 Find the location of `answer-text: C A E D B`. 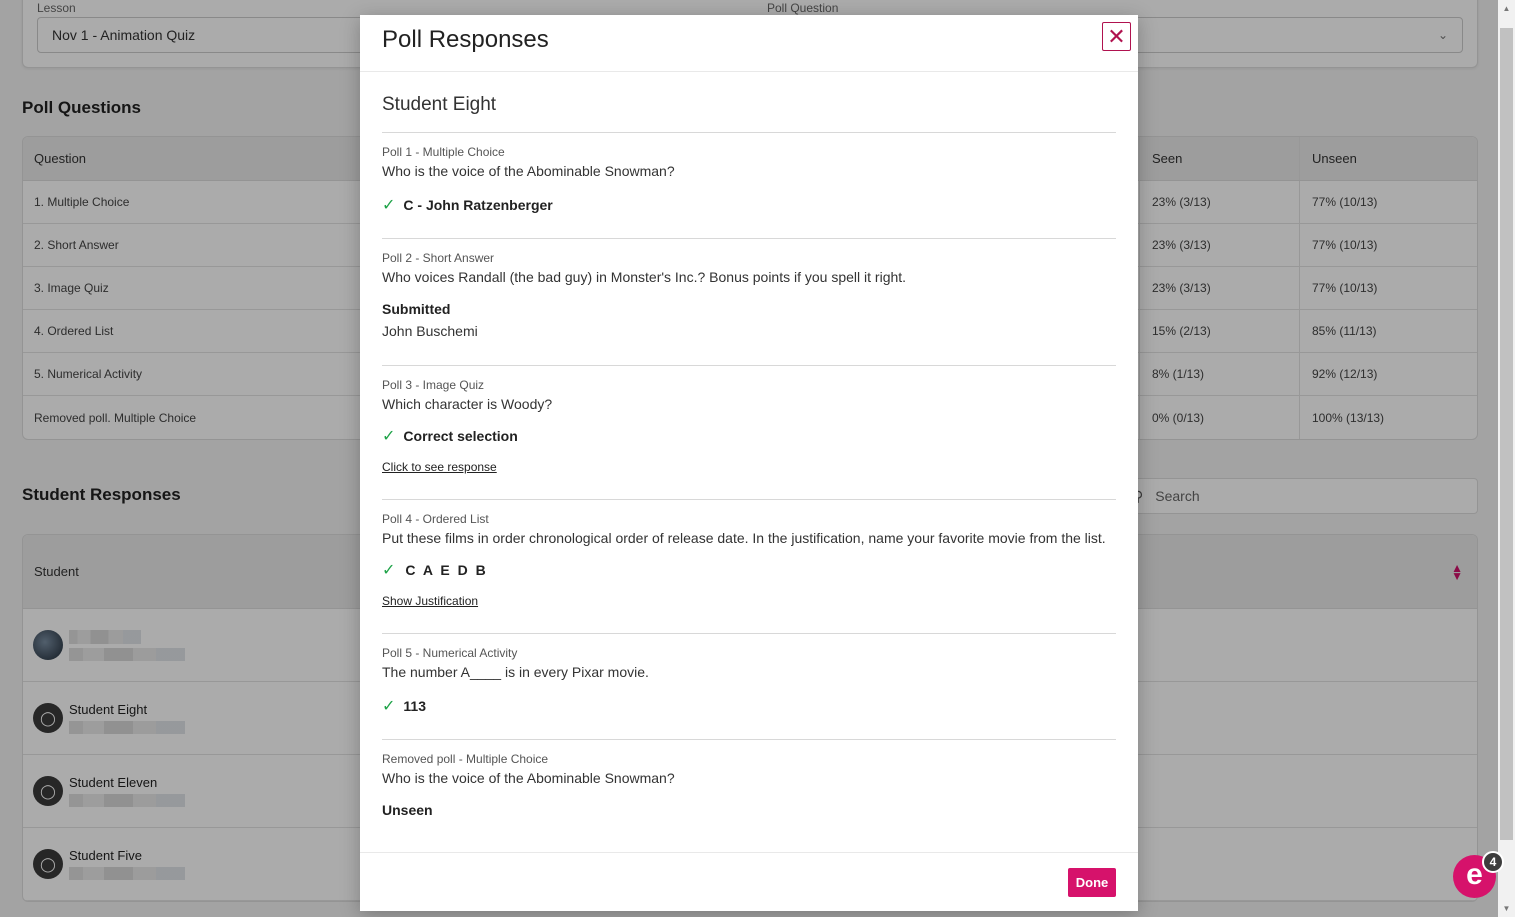

answer-text: C A E D B is located at coordinates (446, 570).